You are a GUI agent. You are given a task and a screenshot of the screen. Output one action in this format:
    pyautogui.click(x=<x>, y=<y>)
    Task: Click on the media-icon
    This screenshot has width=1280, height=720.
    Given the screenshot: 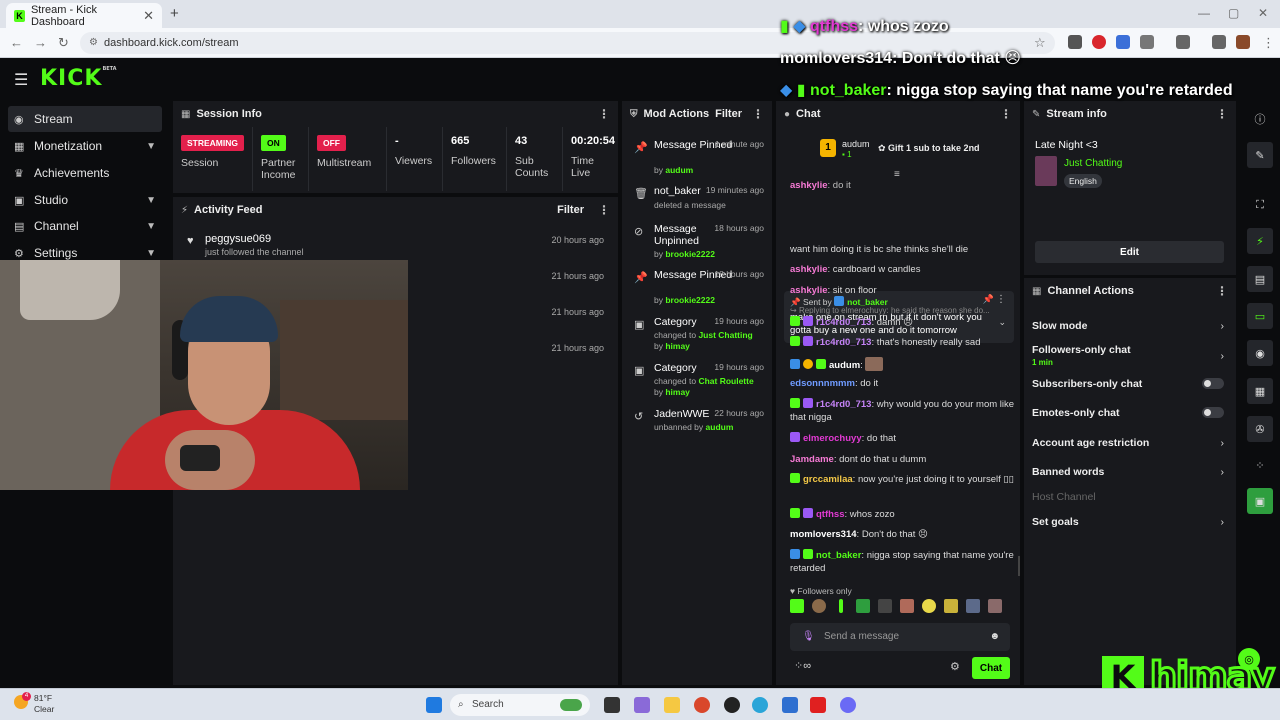 What is the action you would take?
    pyautogui.click(x=1219, y=42)
    